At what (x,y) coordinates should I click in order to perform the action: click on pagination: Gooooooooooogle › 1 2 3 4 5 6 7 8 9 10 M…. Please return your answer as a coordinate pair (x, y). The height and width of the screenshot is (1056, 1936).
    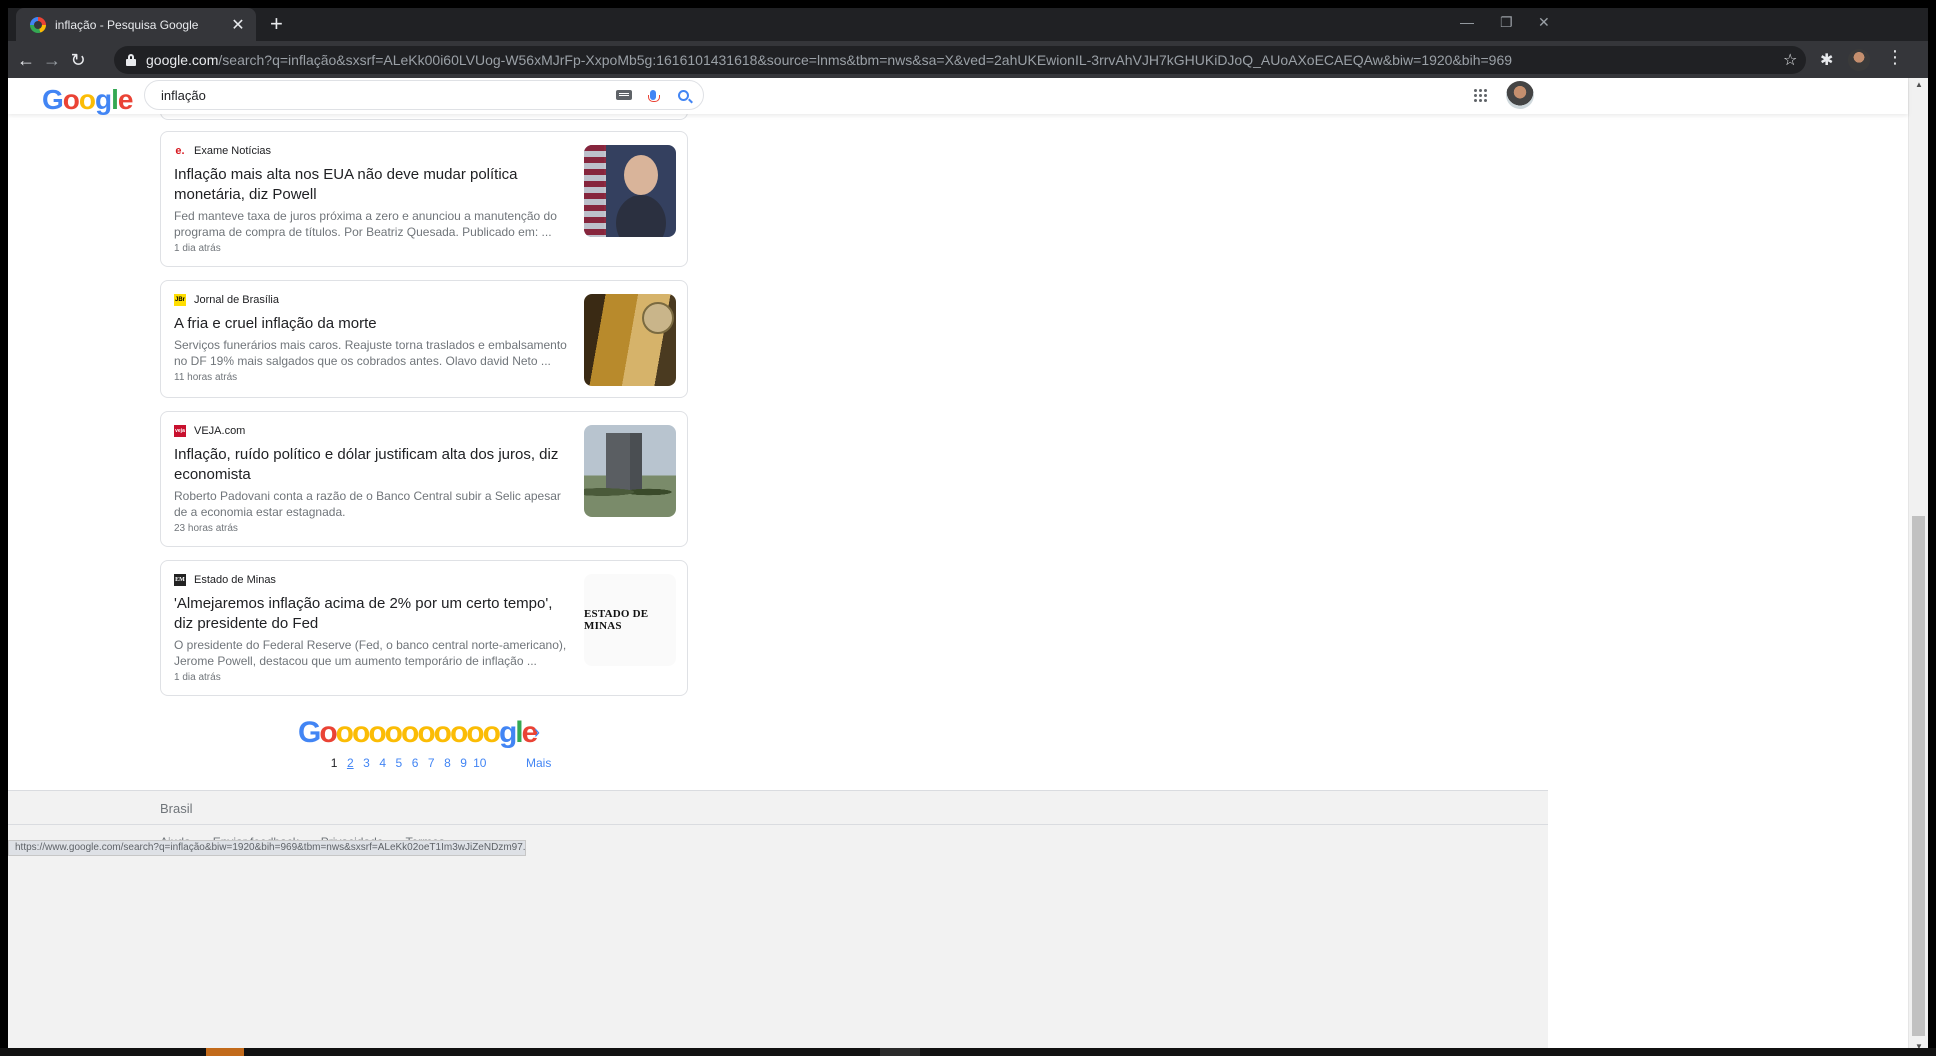
    Looking at the image, I should click on (428, 746).